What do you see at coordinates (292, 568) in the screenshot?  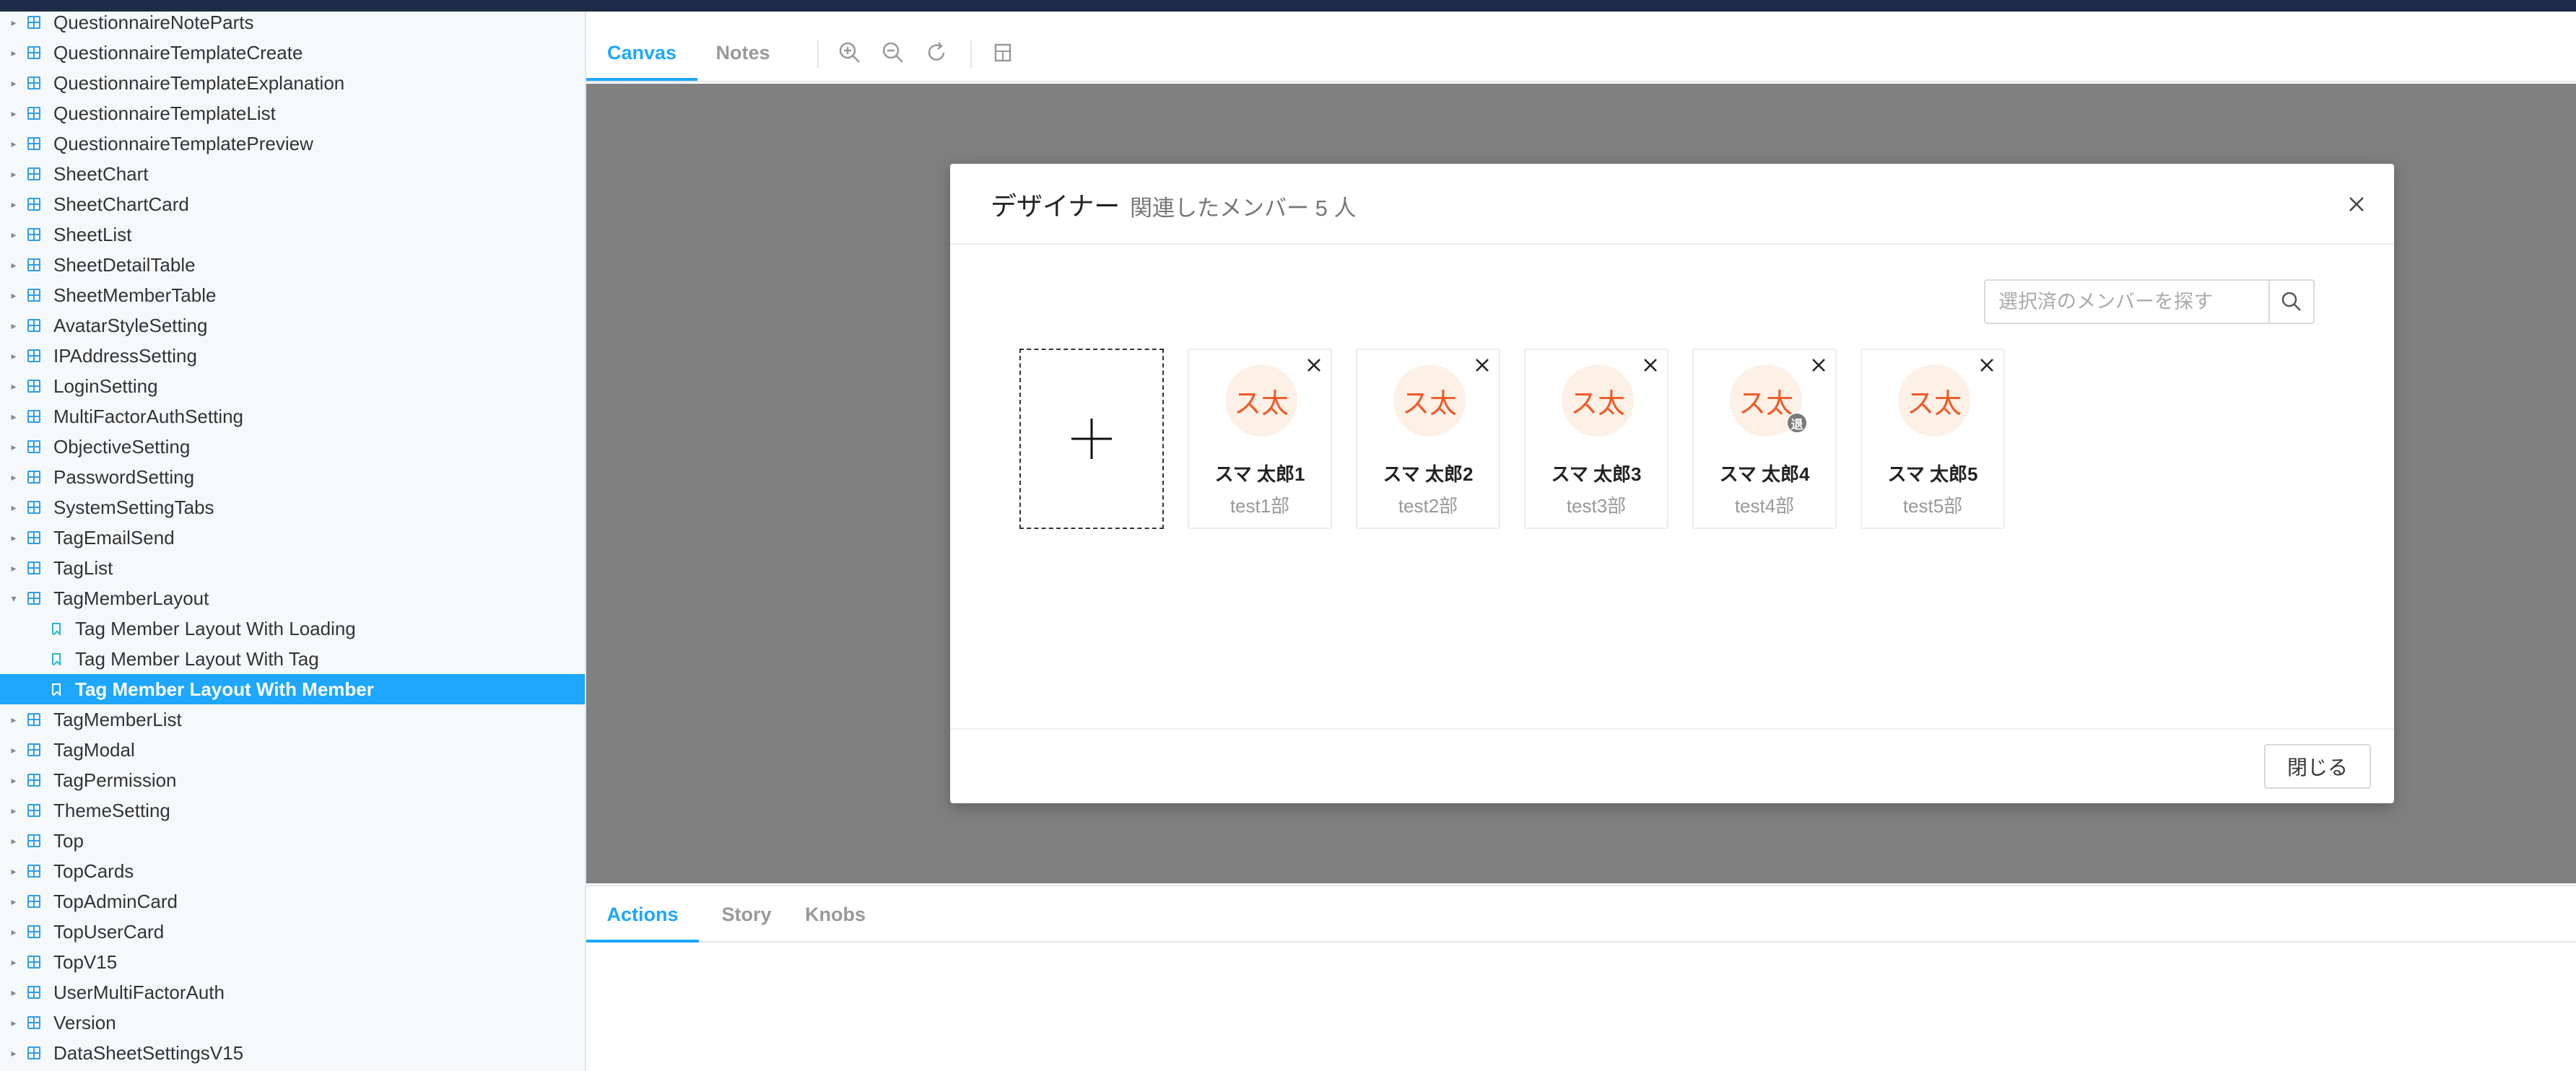 I see `sidebar-item-taglist: ▸ TagList` at bounding box center [292, 568].